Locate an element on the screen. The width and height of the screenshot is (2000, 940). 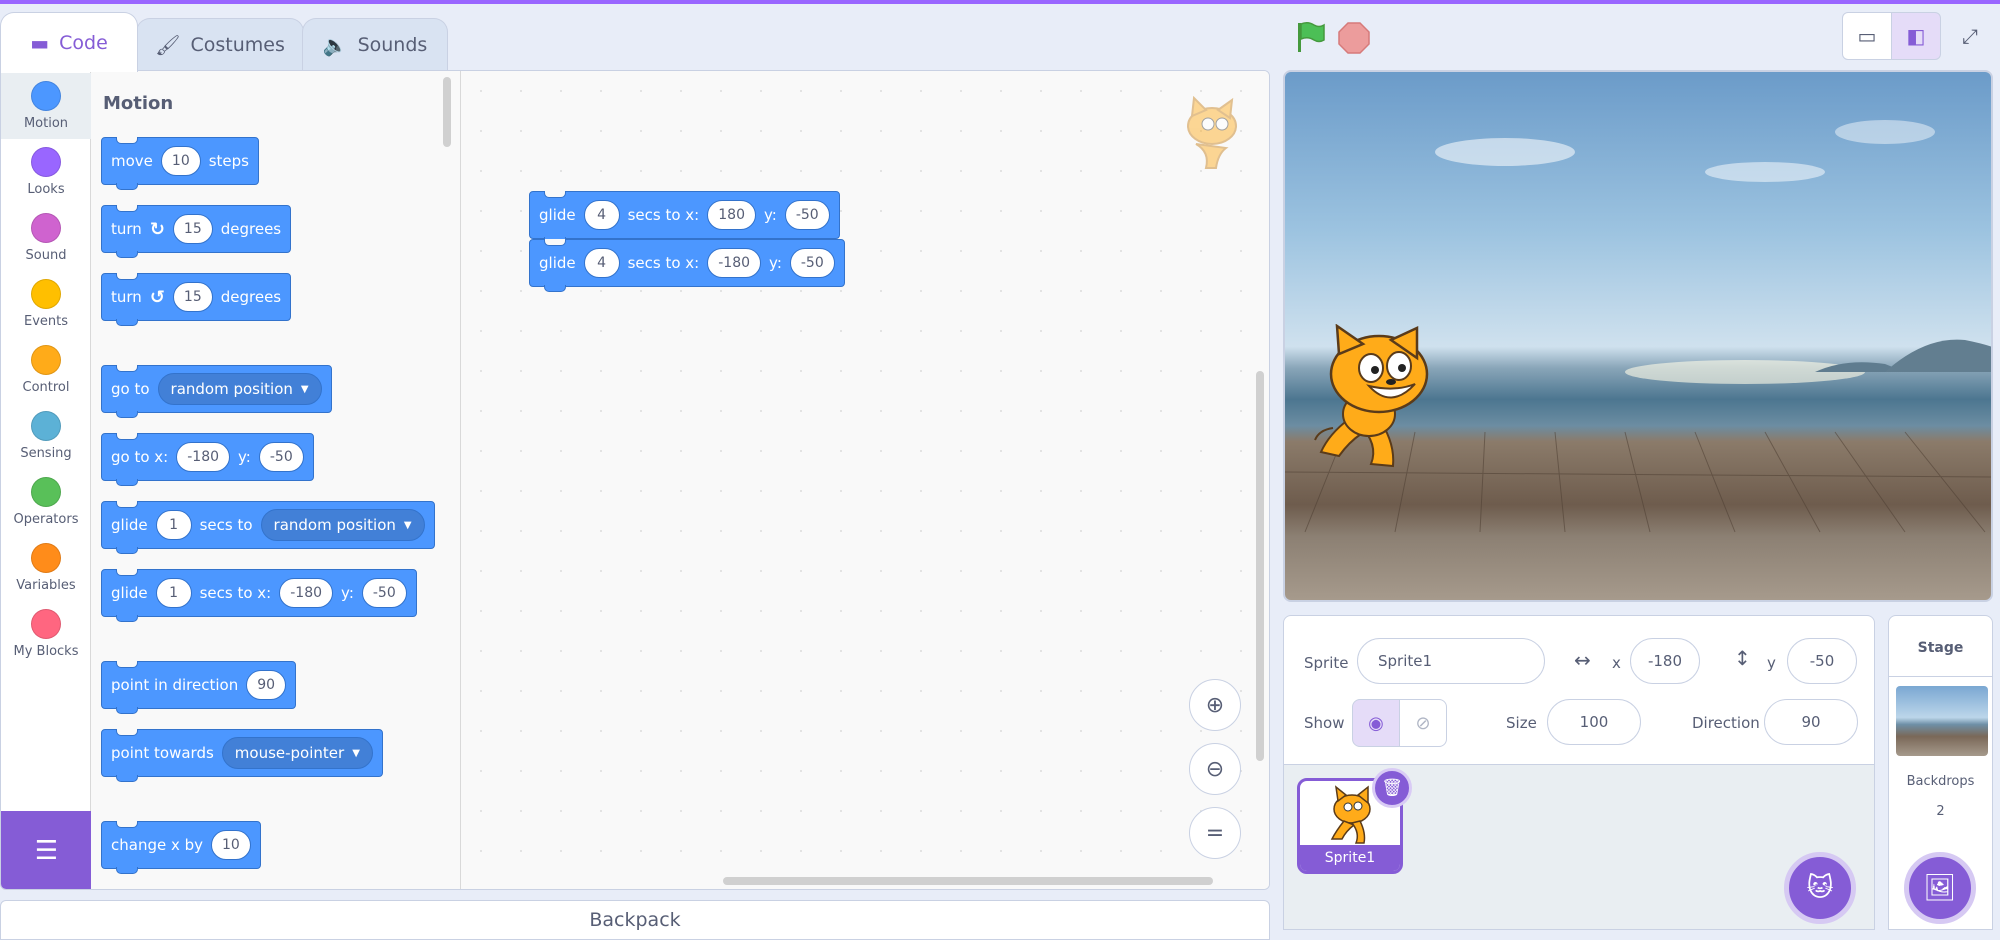
block-text: degrees is located at coordinates (251, 229).